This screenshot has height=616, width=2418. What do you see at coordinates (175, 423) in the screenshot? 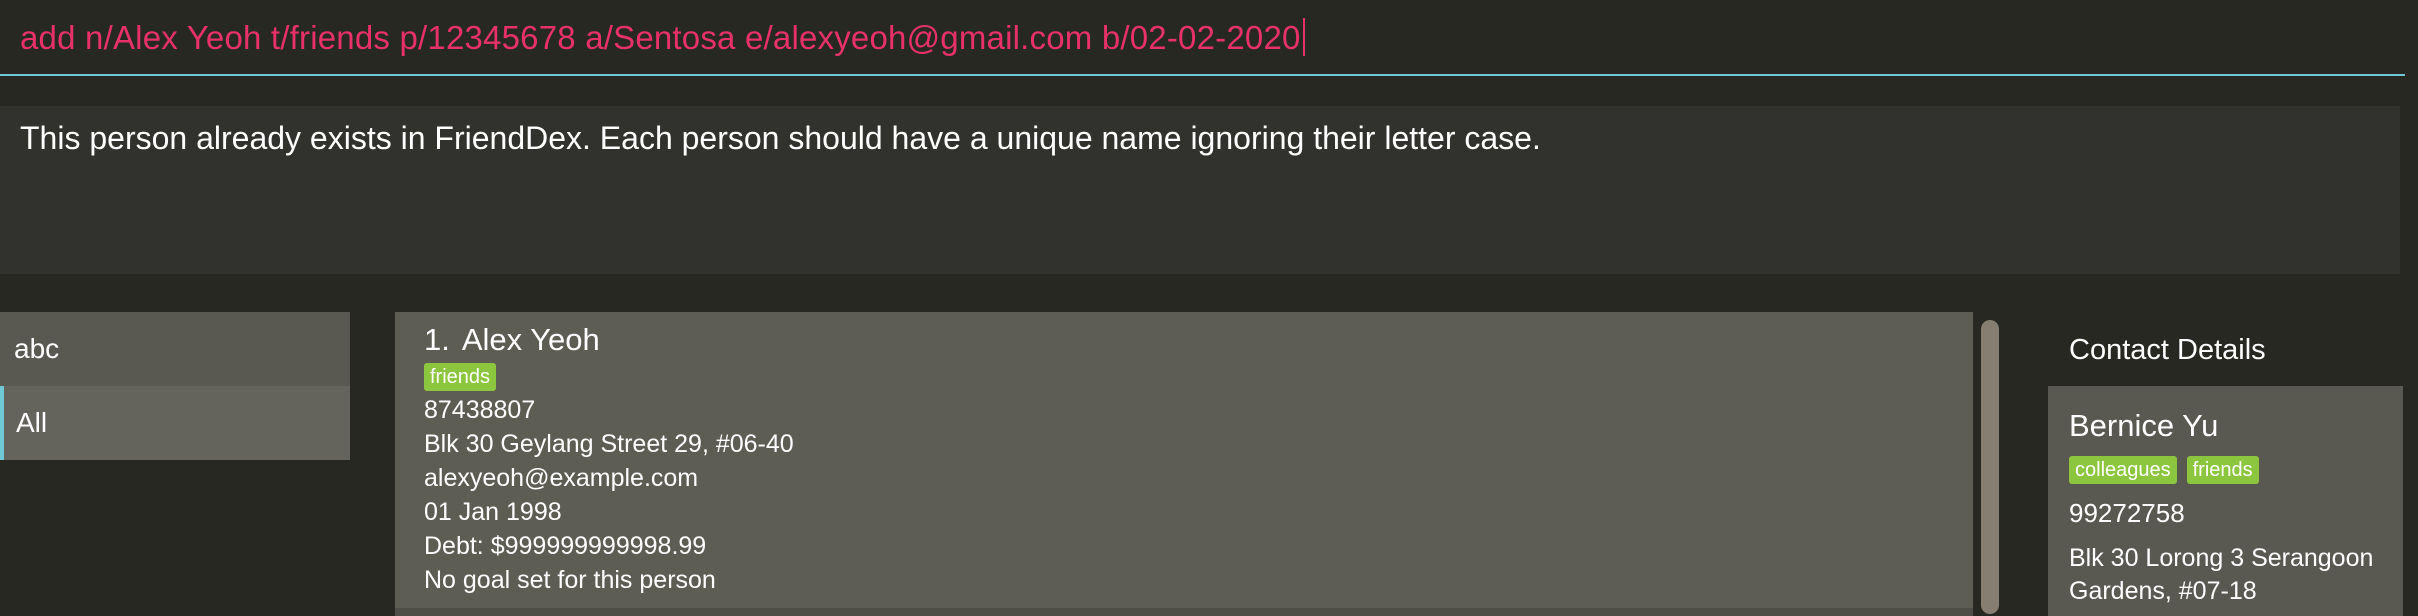
I see `group-item-all: All` at bounding box center [175, 423].